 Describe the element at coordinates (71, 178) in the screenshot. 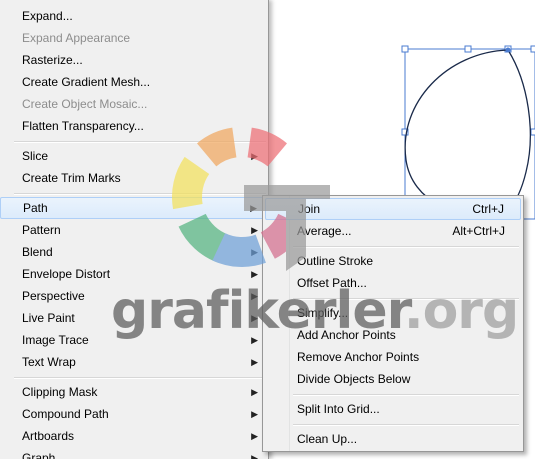

I see `menu-item-label: Create Trim Marks` at that location.